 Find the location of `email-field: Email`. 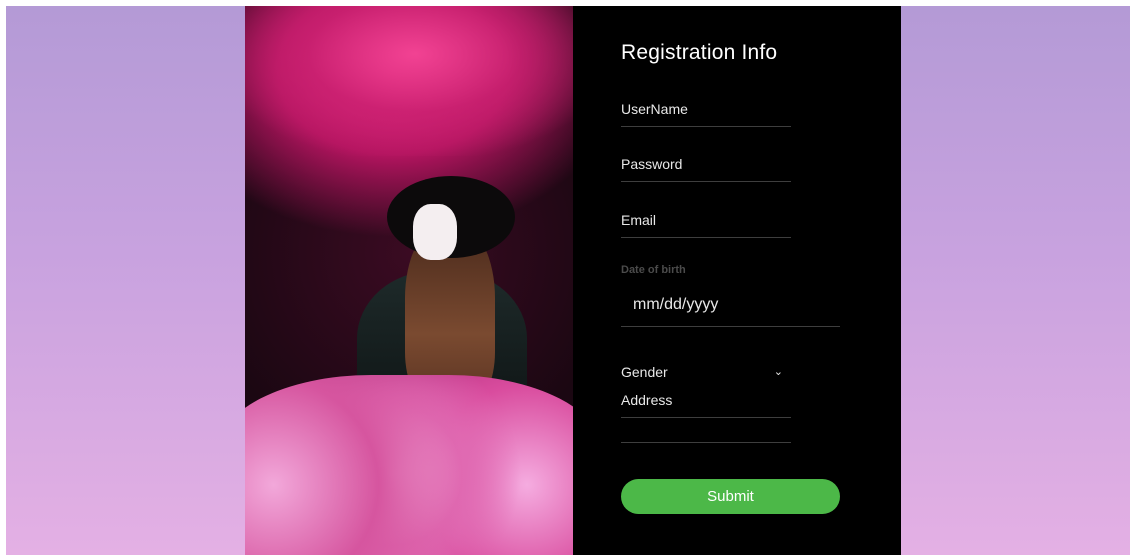

email-field: Email is located at coordinates (706, 223).